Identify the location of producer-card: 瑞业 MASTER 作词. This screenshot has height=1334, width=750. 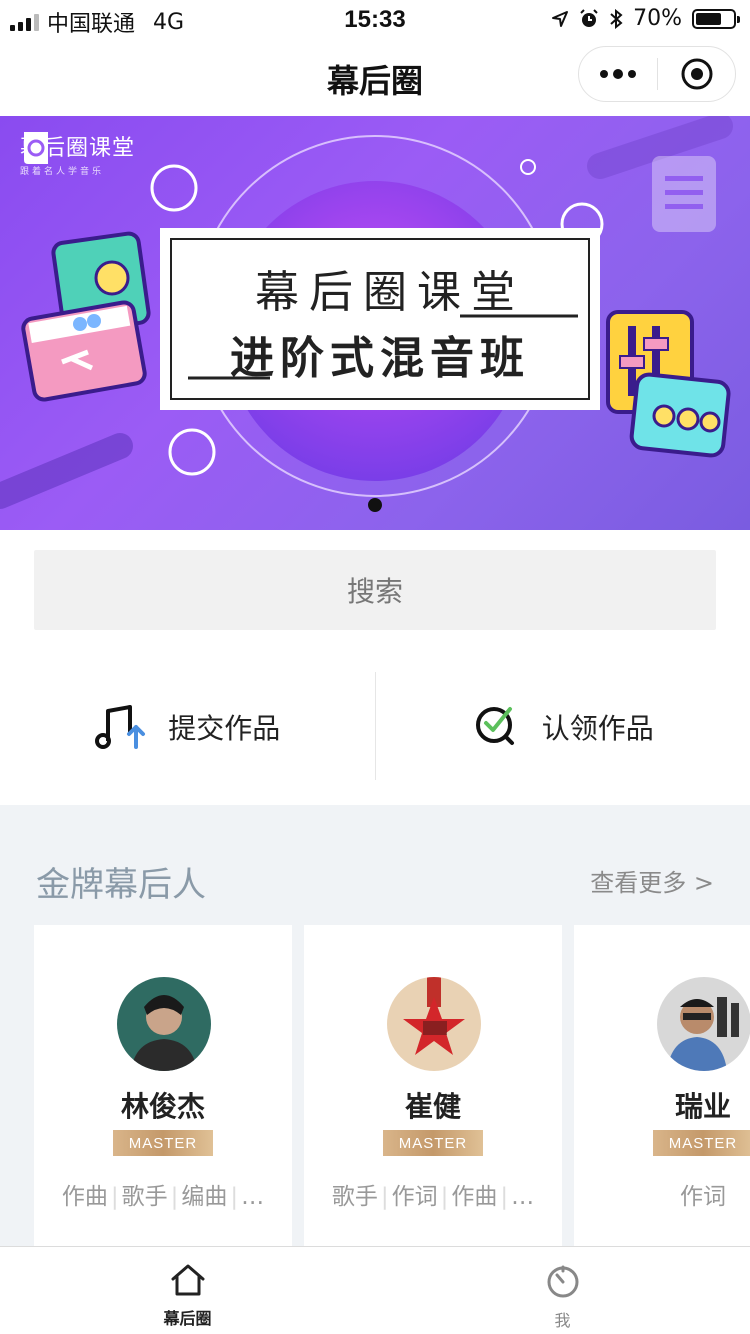
(662, 1087).